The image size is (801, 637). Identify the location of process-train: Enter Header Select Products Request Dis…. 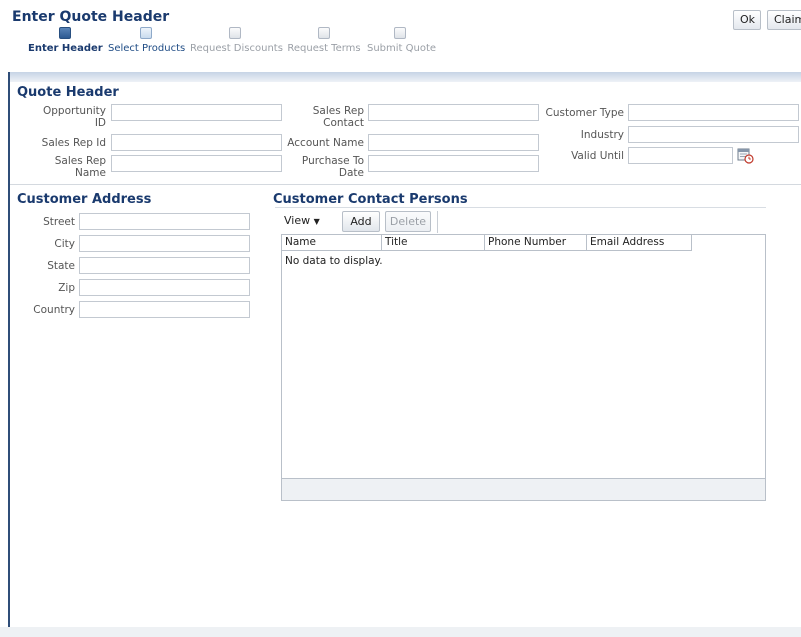
(240, 45).